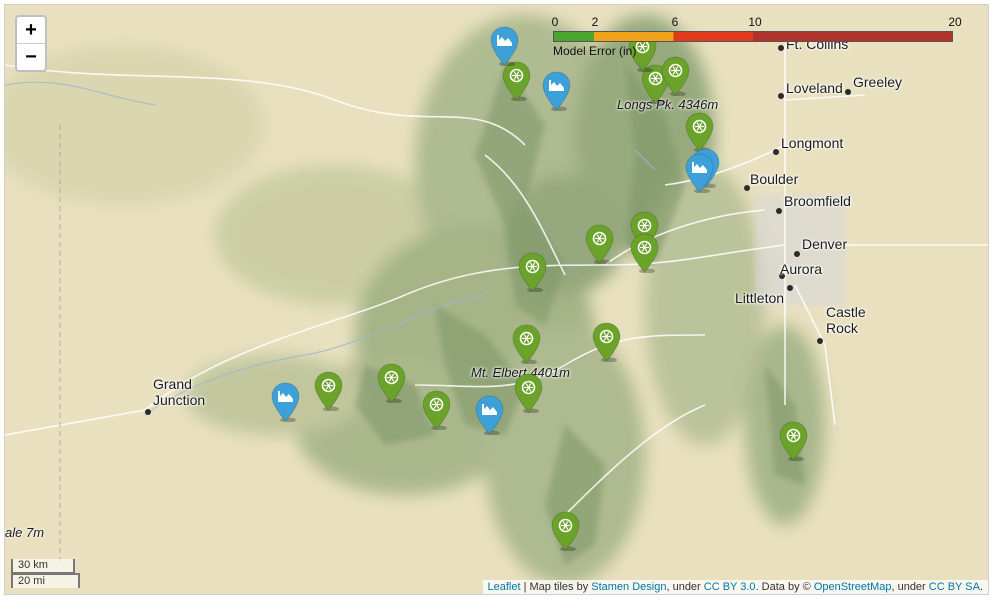 Image resolution: width=1001 pixels, height=607 pixels. Describe the element at coordinates (878, 82) in the screenshot. I see `city-label: Greeley` at that location.